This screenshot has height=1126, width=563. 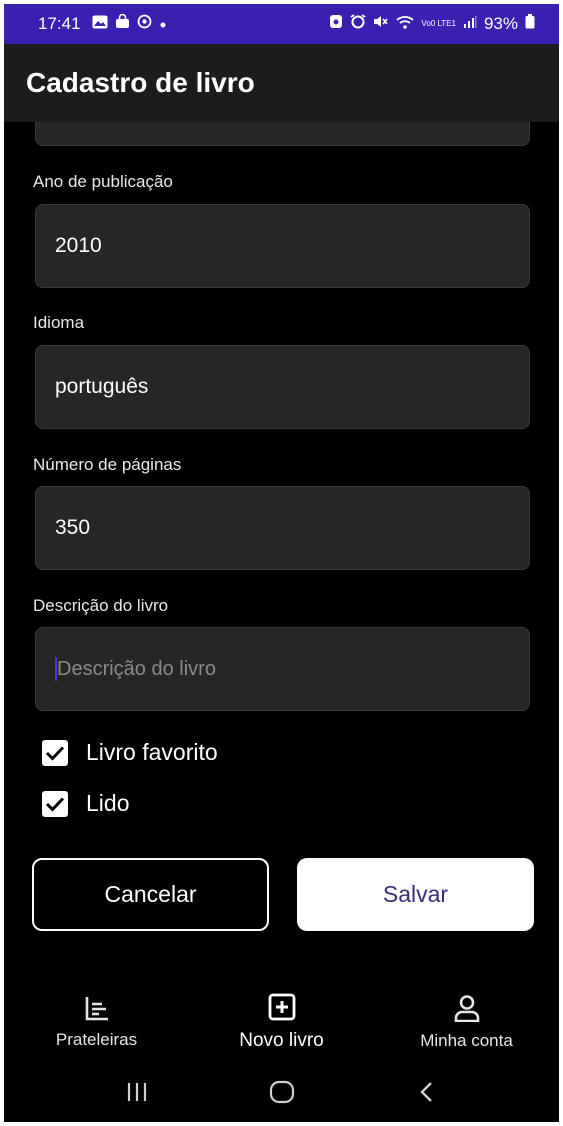 I want to click on read-label: Lido, so click(x=108, y=803).